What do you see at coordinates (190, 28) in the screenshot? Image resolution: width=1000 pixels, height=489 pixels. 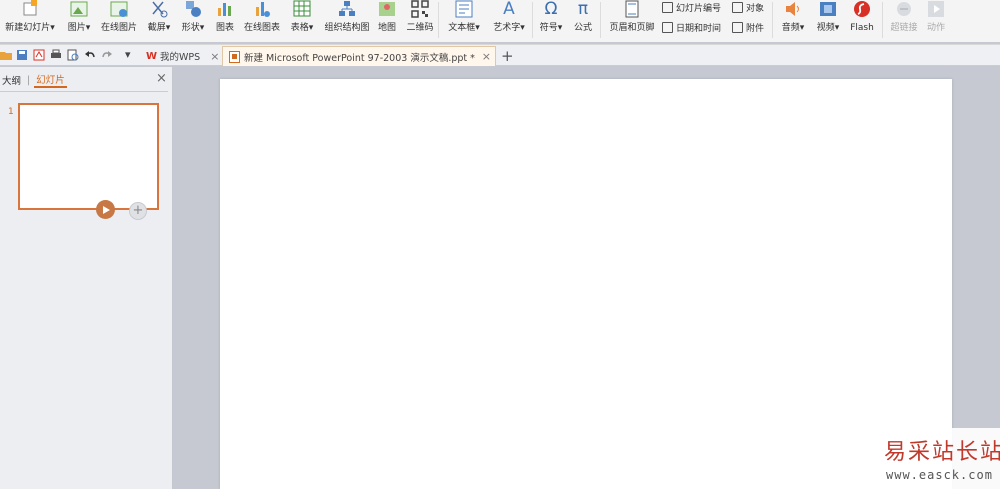 I see `shapes-label: 形状` at bounding box center [190, 28].